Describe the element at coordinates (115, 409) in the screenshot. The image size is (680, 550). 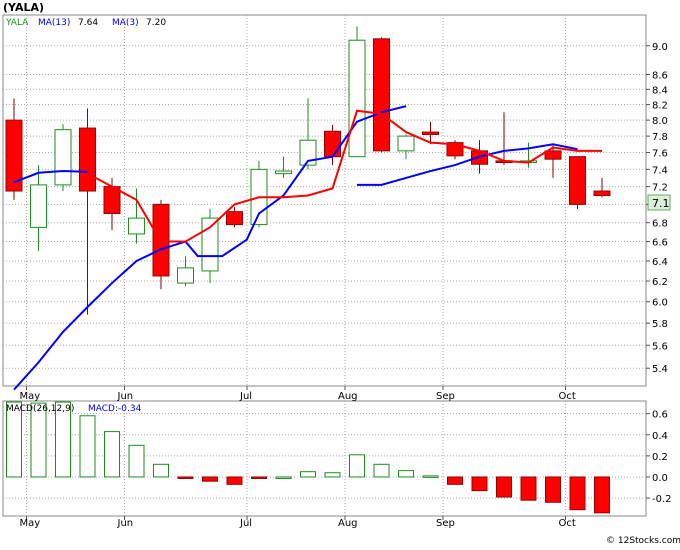
I see `macd-legend-value: MACD:-0.34` at that location.